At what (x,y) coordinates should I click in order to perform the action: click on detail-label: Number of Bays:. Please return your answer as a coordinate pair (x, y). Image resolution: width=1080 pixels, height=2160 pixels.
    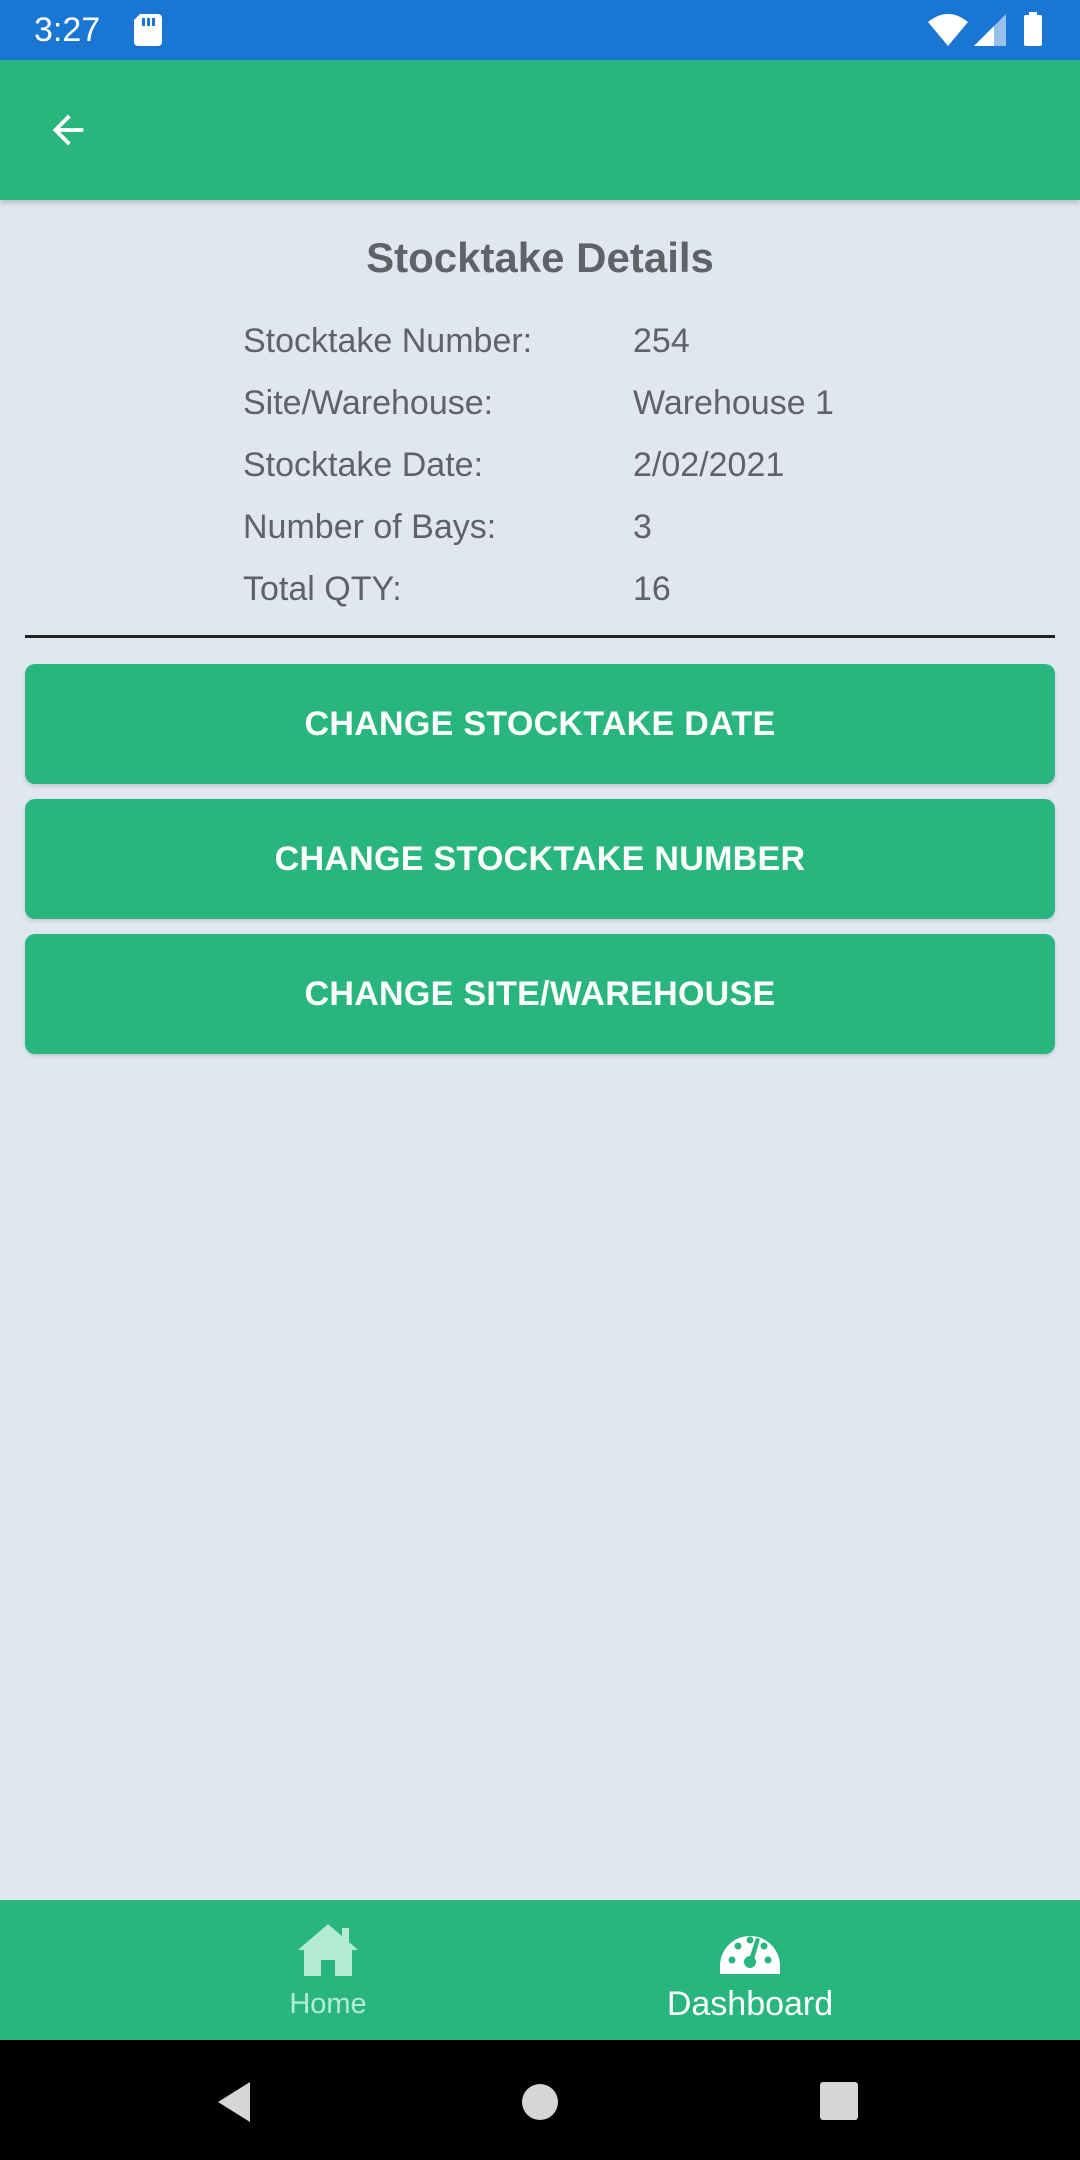
    Looking at the image, I should click on (370, 527).